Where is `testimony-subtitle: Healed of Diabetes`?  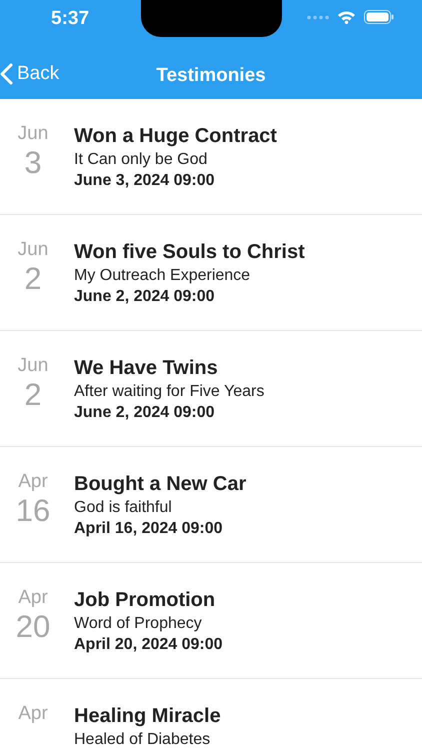 testimony-subtitle: Healed of Diabetes is located at coordinates (142, 740).